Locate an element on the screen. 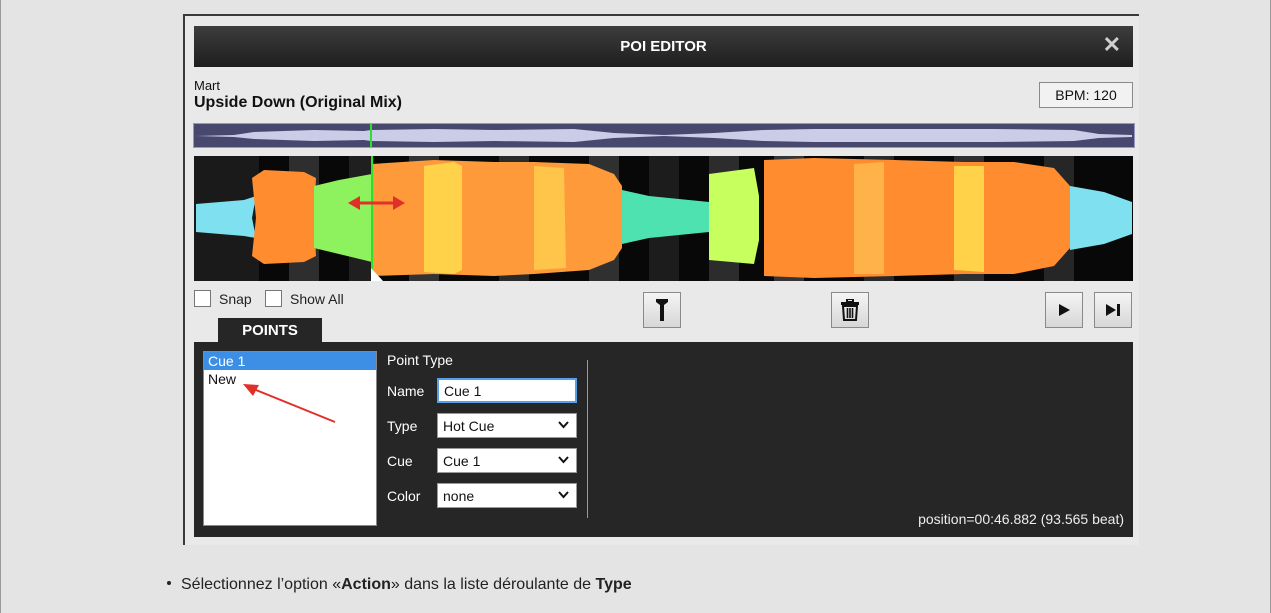 Image resolution: width=1271 pixels, height=613 pixels. page-border-left is located at coordinates (0, 306).